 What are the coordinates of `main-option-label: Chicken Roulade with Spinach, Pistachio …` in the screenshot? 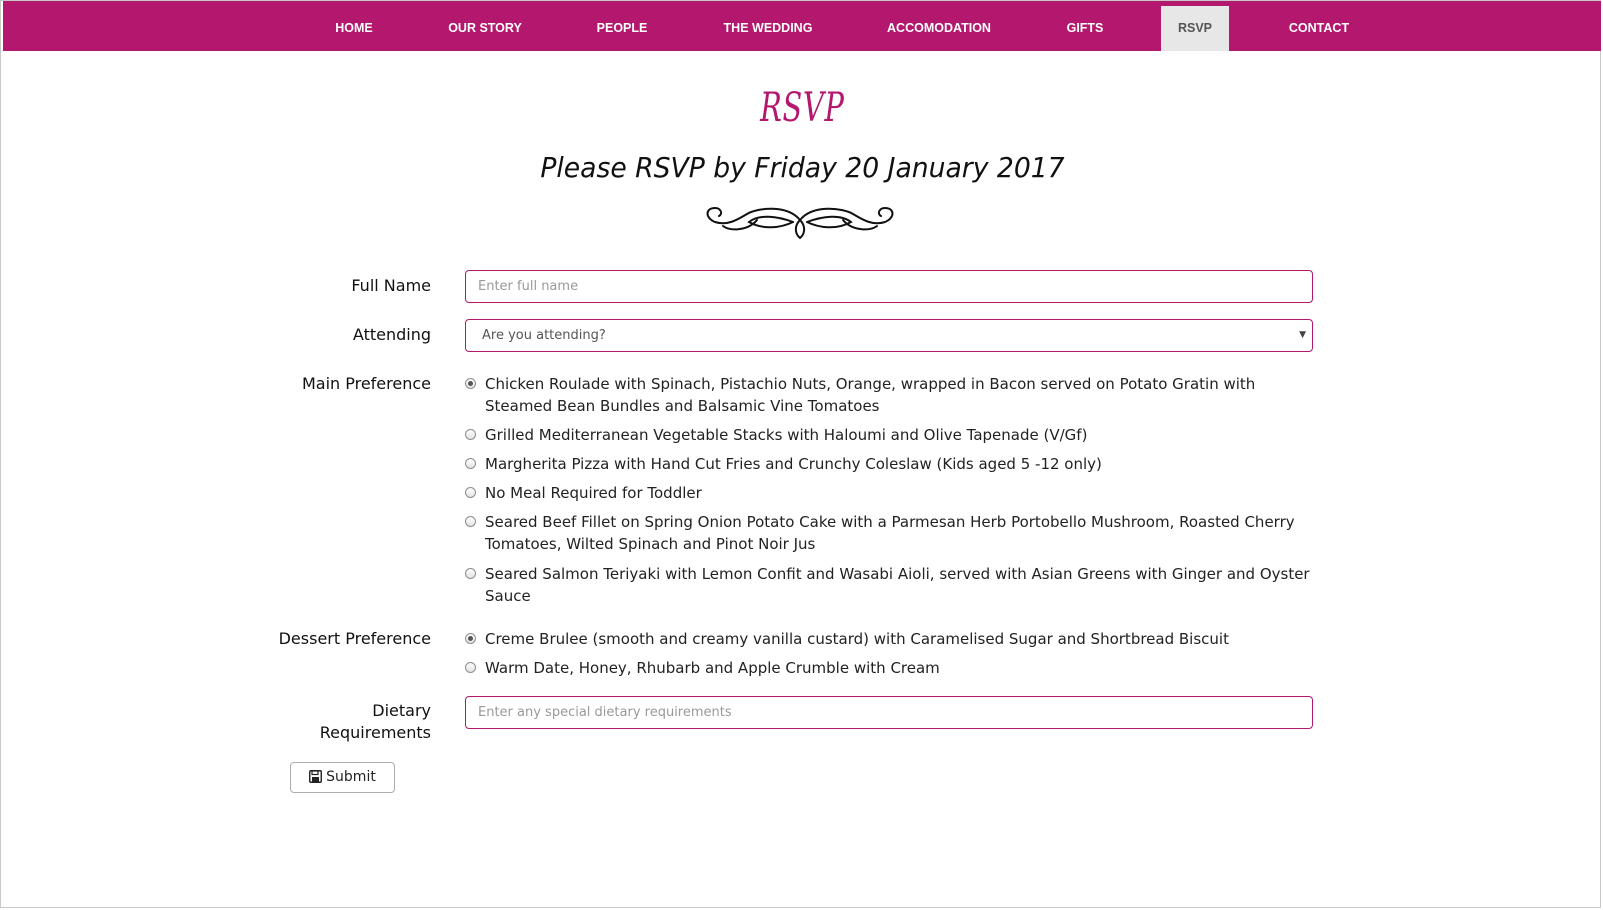 It's located at (870, 395).